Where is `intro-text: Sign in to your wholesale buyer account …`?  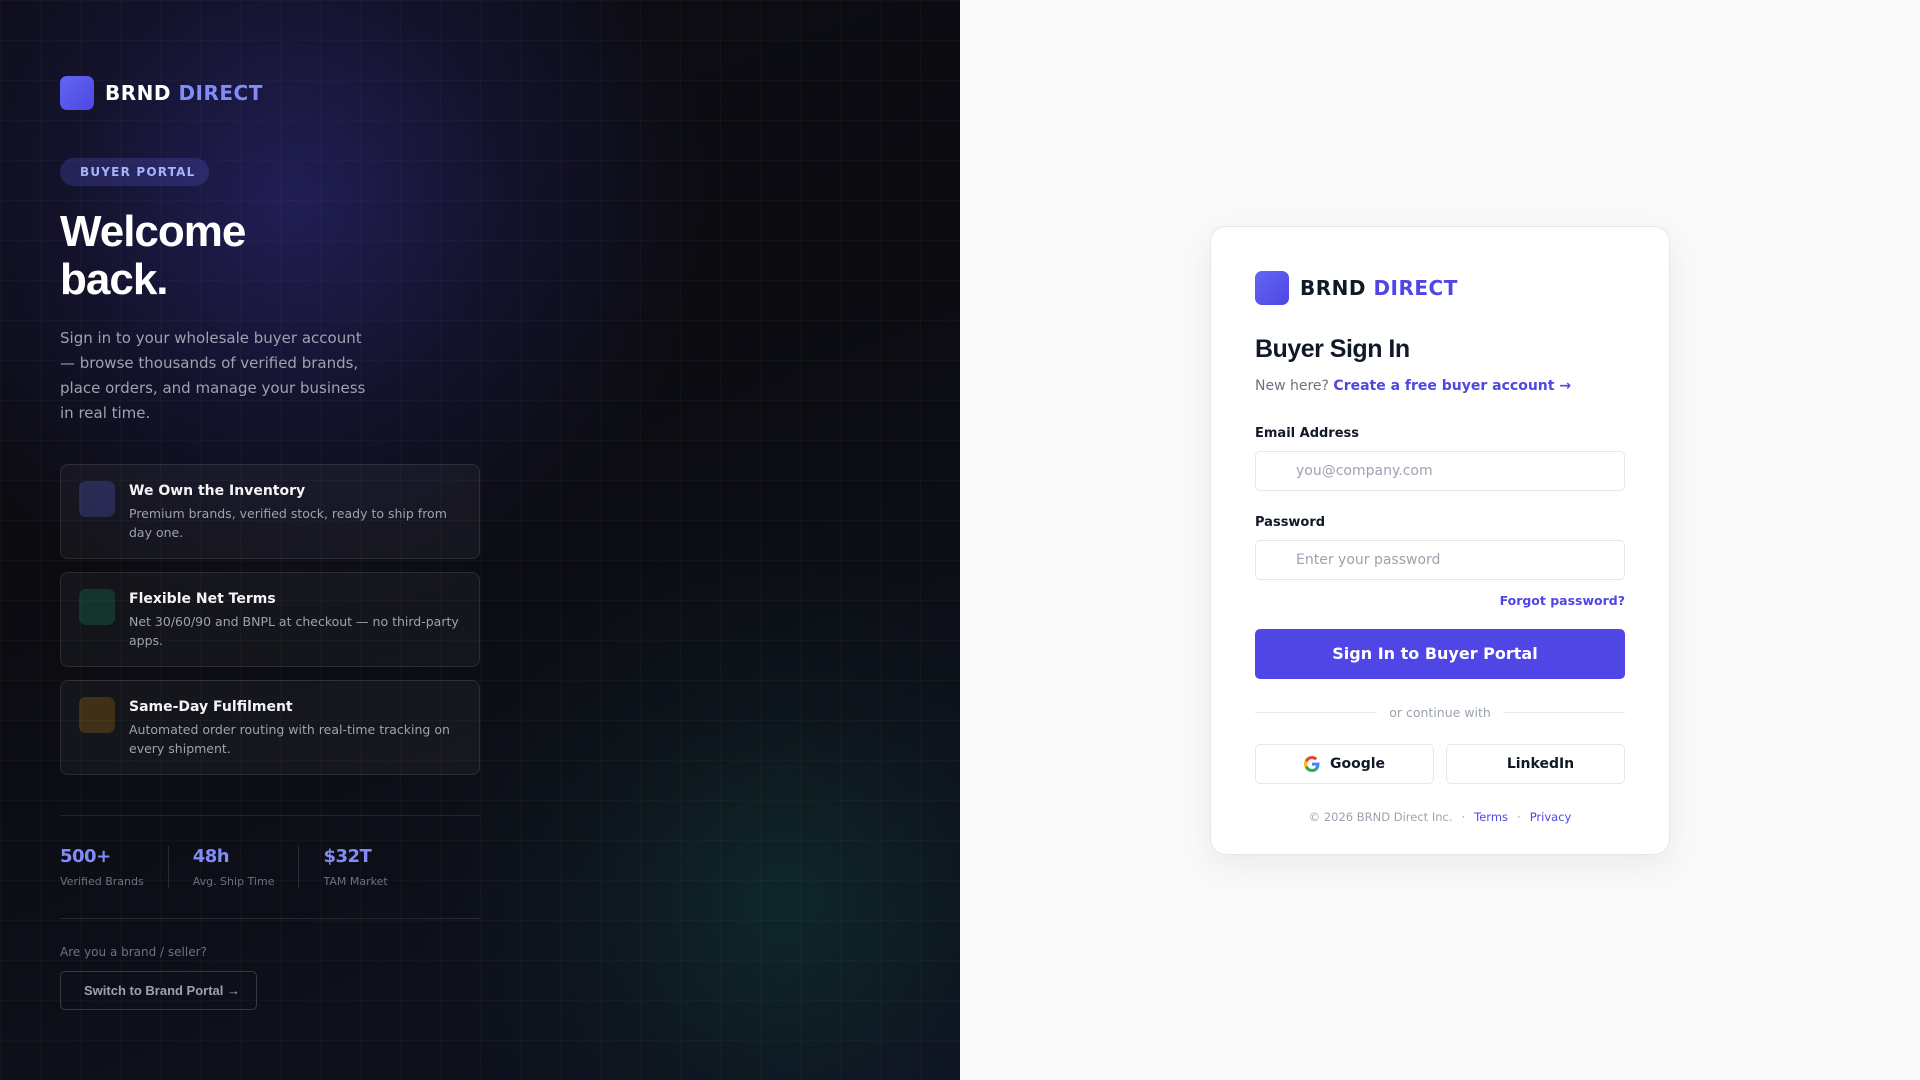
intro-text: Sign in to your wholesale buyer account … is located at coordinates (213, 375).